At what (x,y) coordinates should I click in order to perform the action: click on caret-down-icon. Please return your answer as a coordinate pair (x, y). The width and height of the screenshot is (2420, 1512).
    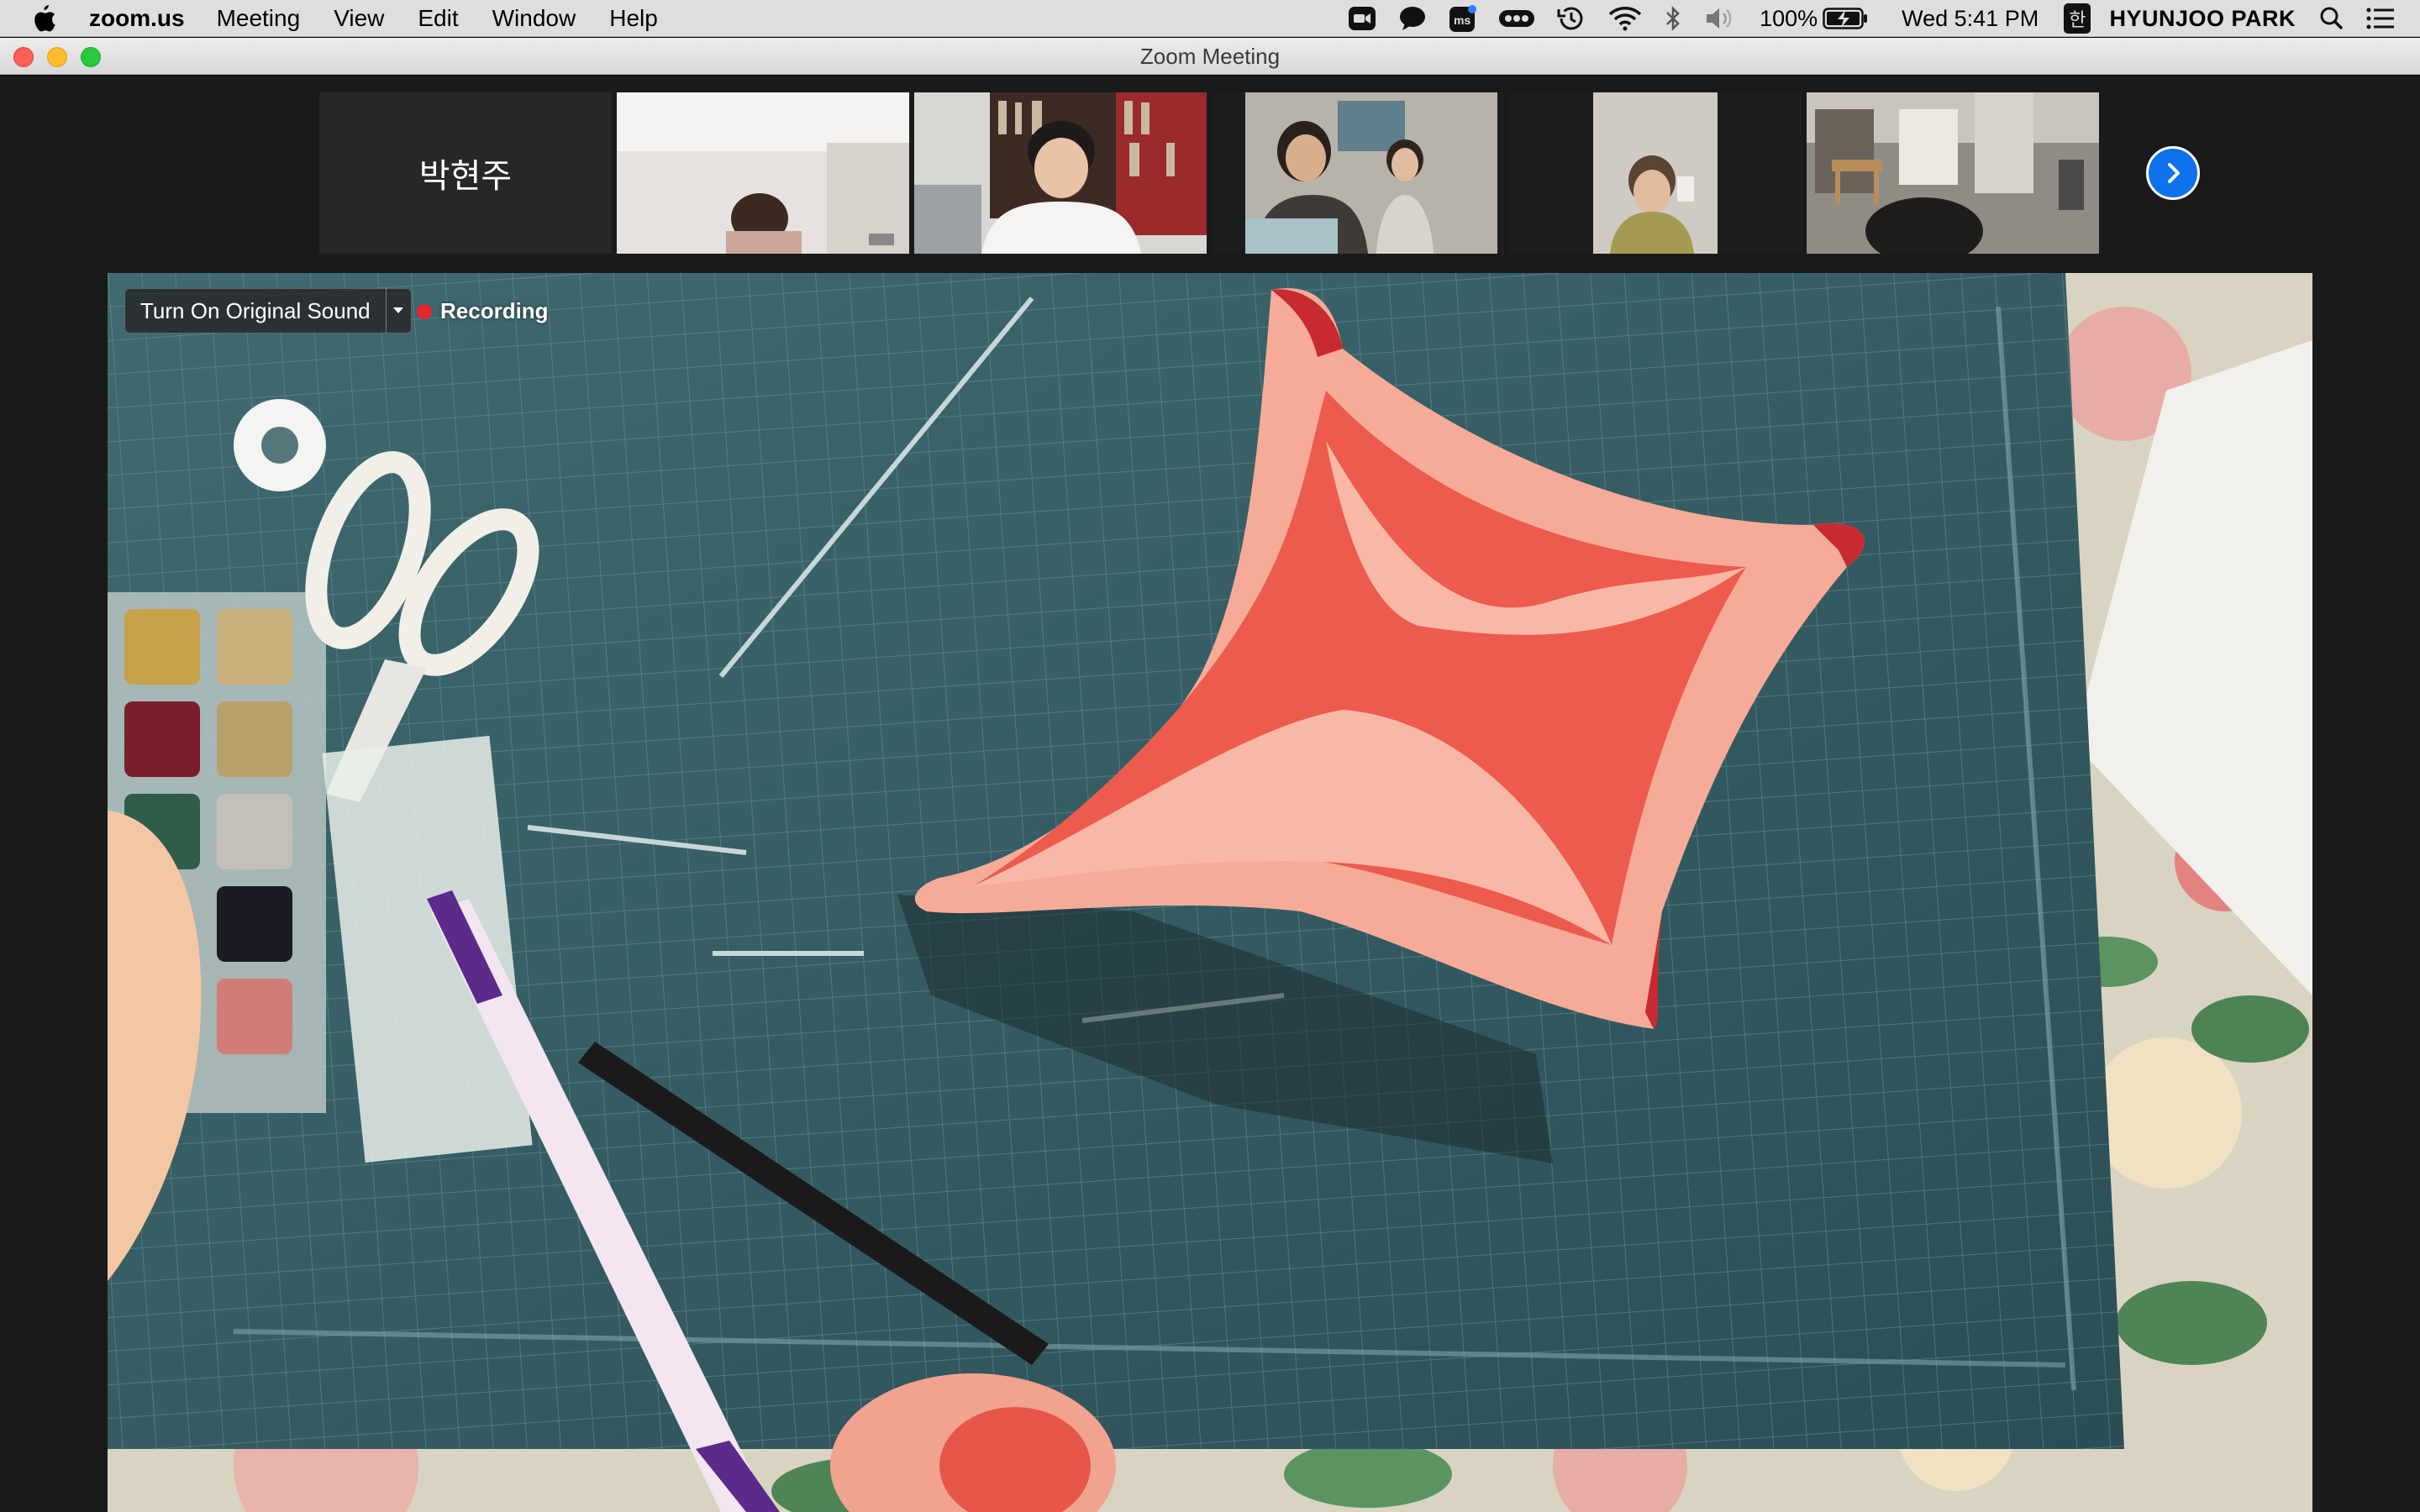
    Looking at the image, I should click on (398, 310).